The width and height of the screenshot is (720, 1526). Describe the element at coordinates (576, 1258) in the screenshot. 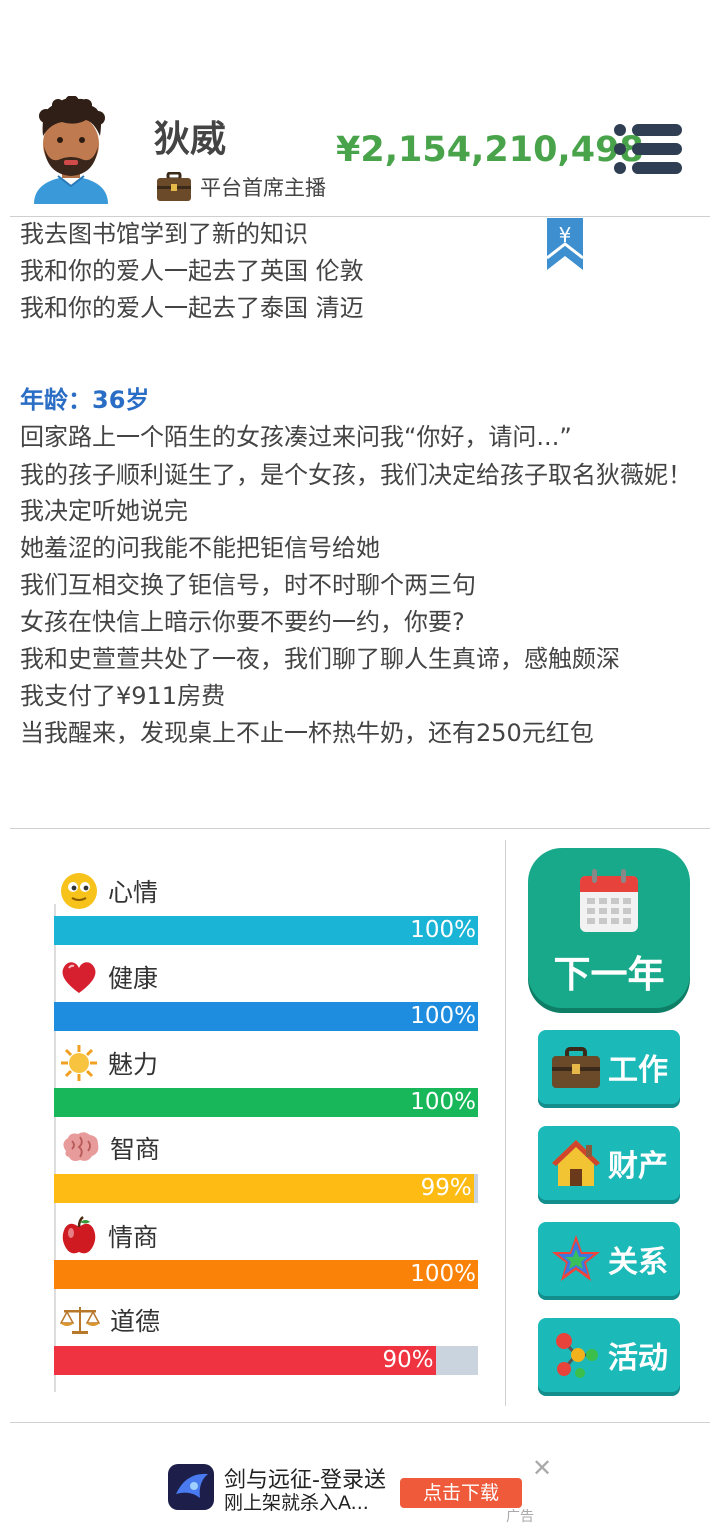

I see `star-icon` at that location.